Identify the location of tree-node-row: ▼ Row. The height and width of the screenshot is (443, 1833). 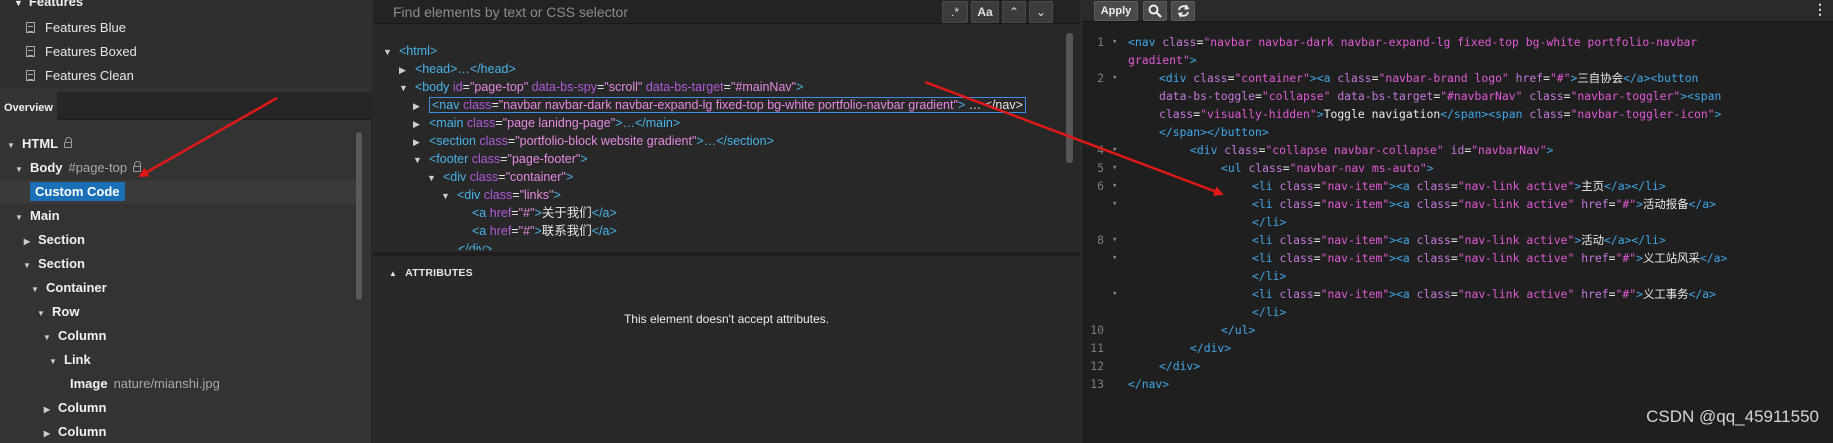
(178, 312).